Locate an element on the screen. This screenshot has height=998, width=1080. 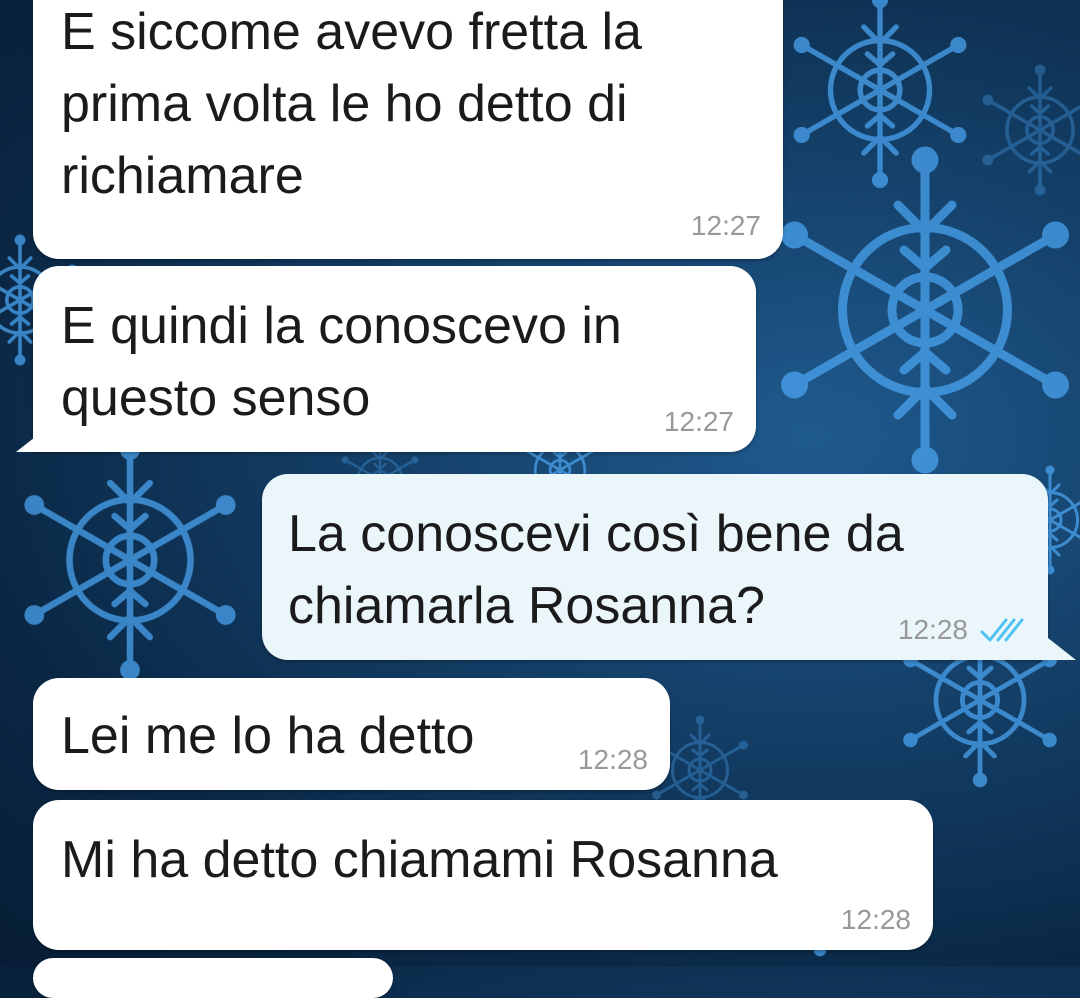
message-text: Mi ha detto chiamami Rosanna is located at coordinates (419, 860).